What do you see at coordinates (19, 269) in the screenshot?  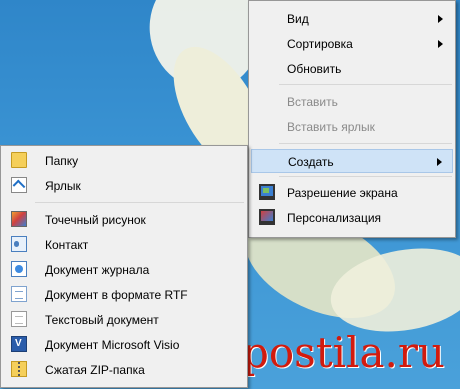 I see `journal-icon` at bounding box center [19, 269].